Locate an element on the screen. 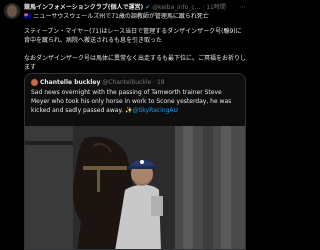  avatar-face-icon is located at coordinates (12, 11).